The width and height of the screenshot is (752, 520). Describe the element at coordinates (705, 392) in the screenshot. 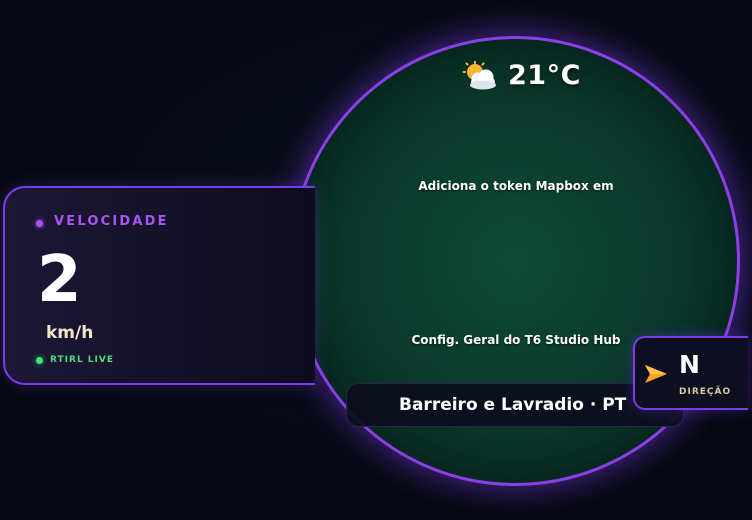

I see `direction-label: DIREÇÃO` at that location.